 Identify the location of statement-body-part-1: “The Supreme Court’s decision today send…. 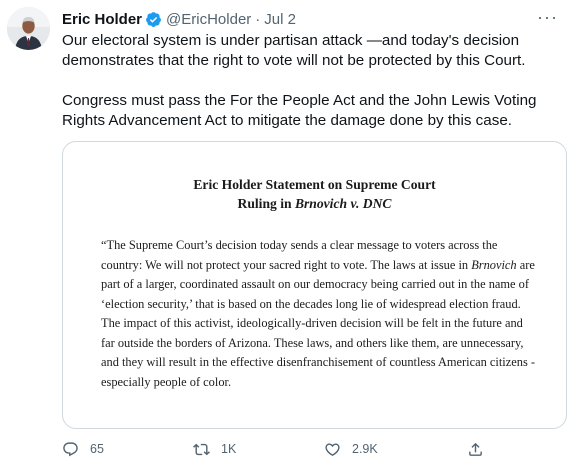
(299, 255).